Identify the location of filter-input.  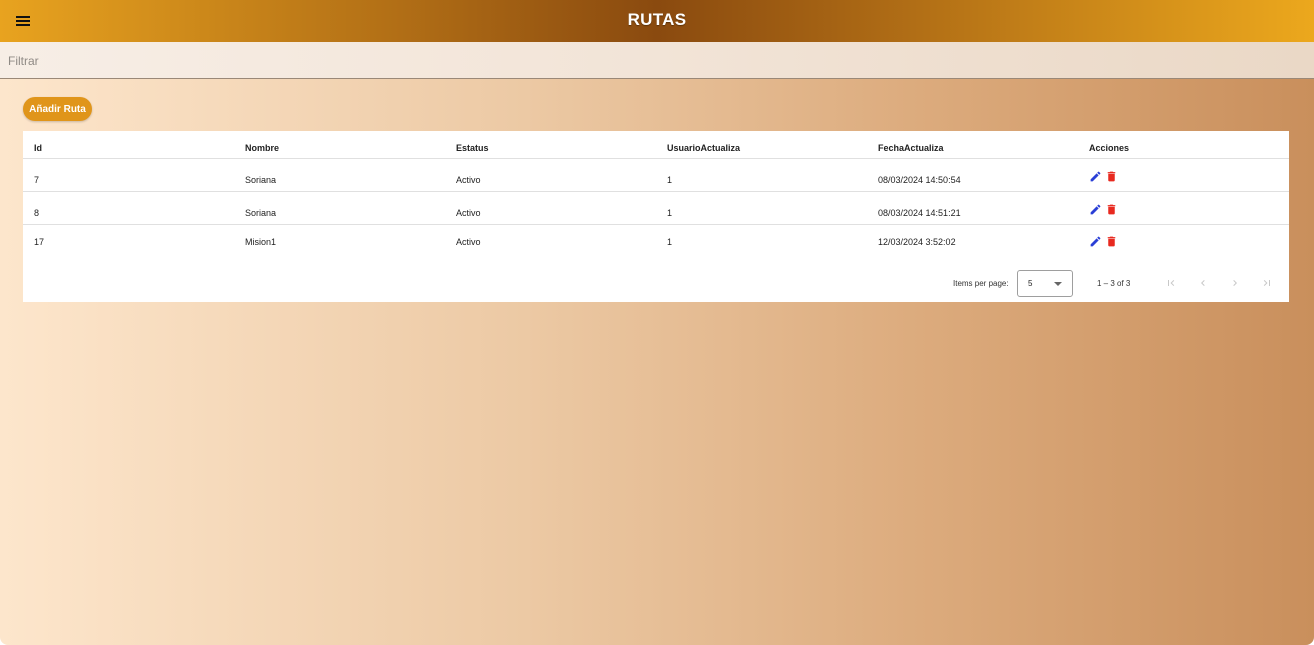
(308, 61).